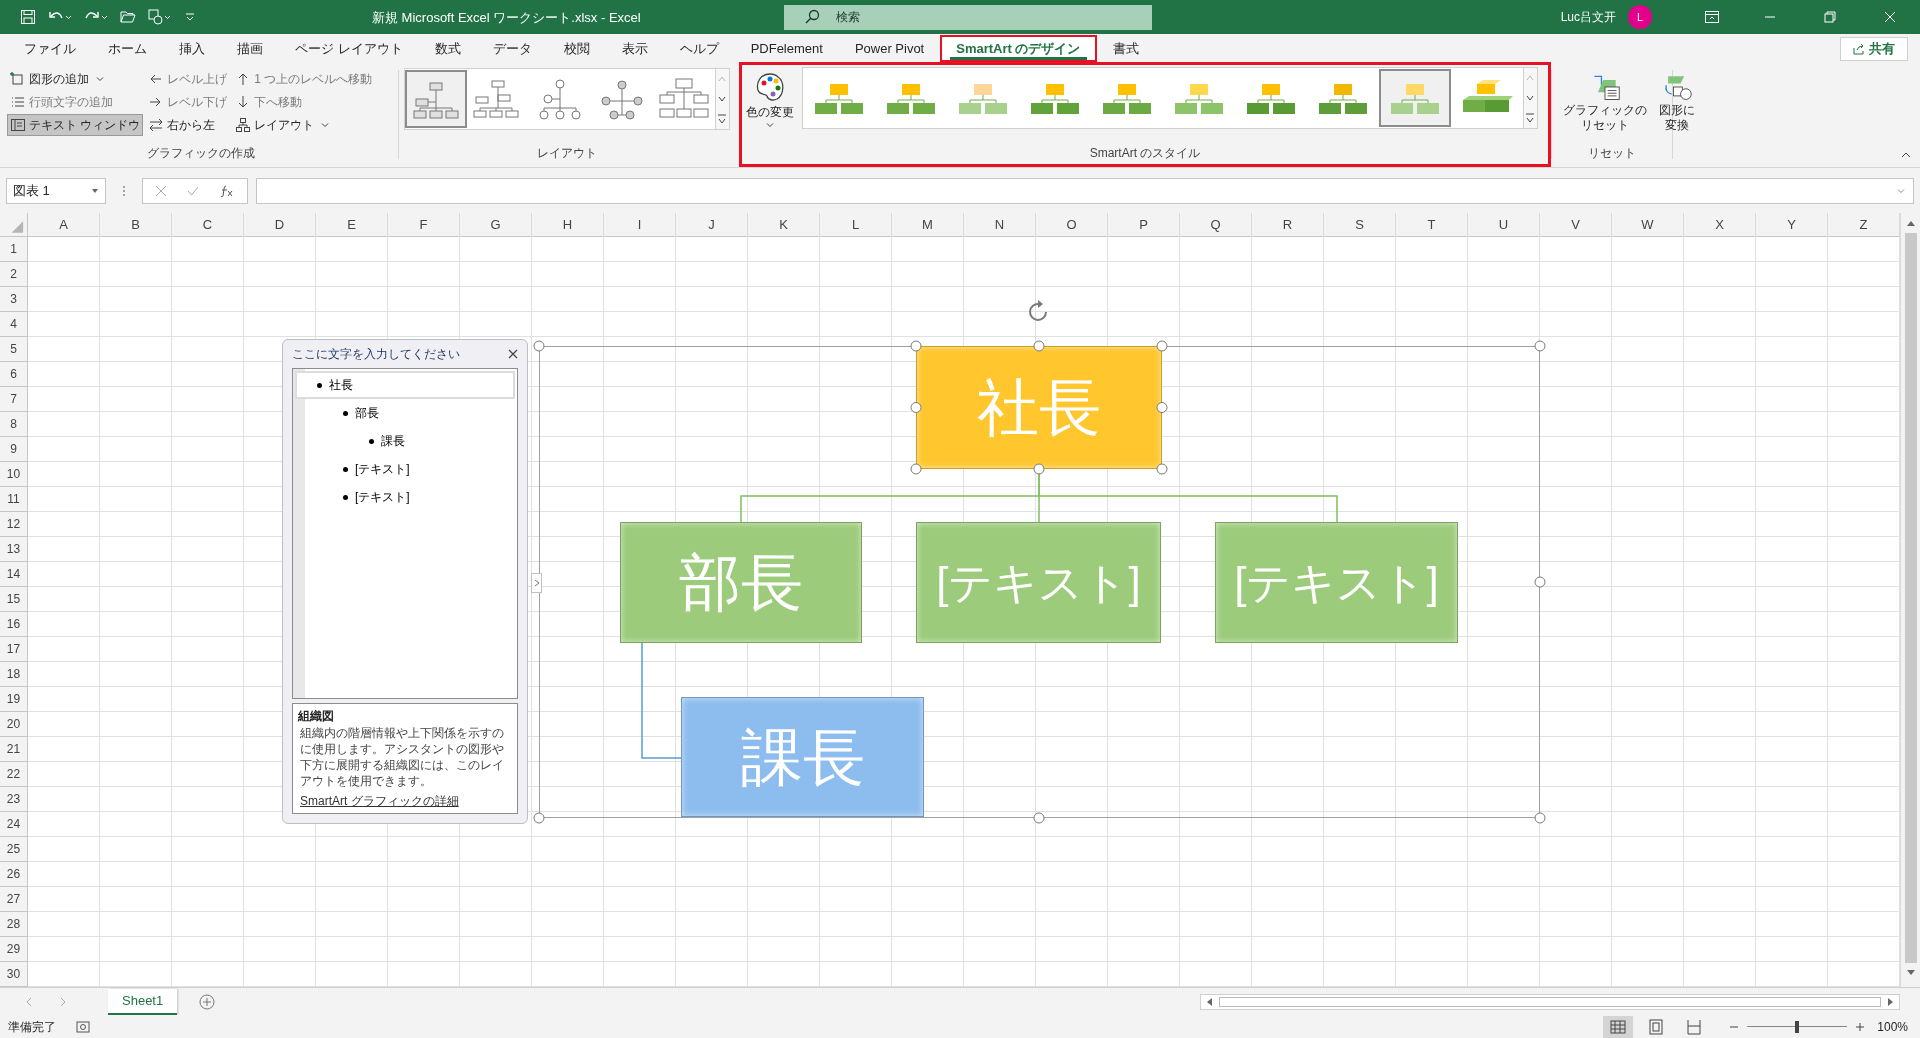 The width and height of the screenshot is (1920, 1038). What do you see at coordinates (786, 48) in the screenshot?
I see `ribbon-tab: PDFelement` at bounding box center [786, 48].